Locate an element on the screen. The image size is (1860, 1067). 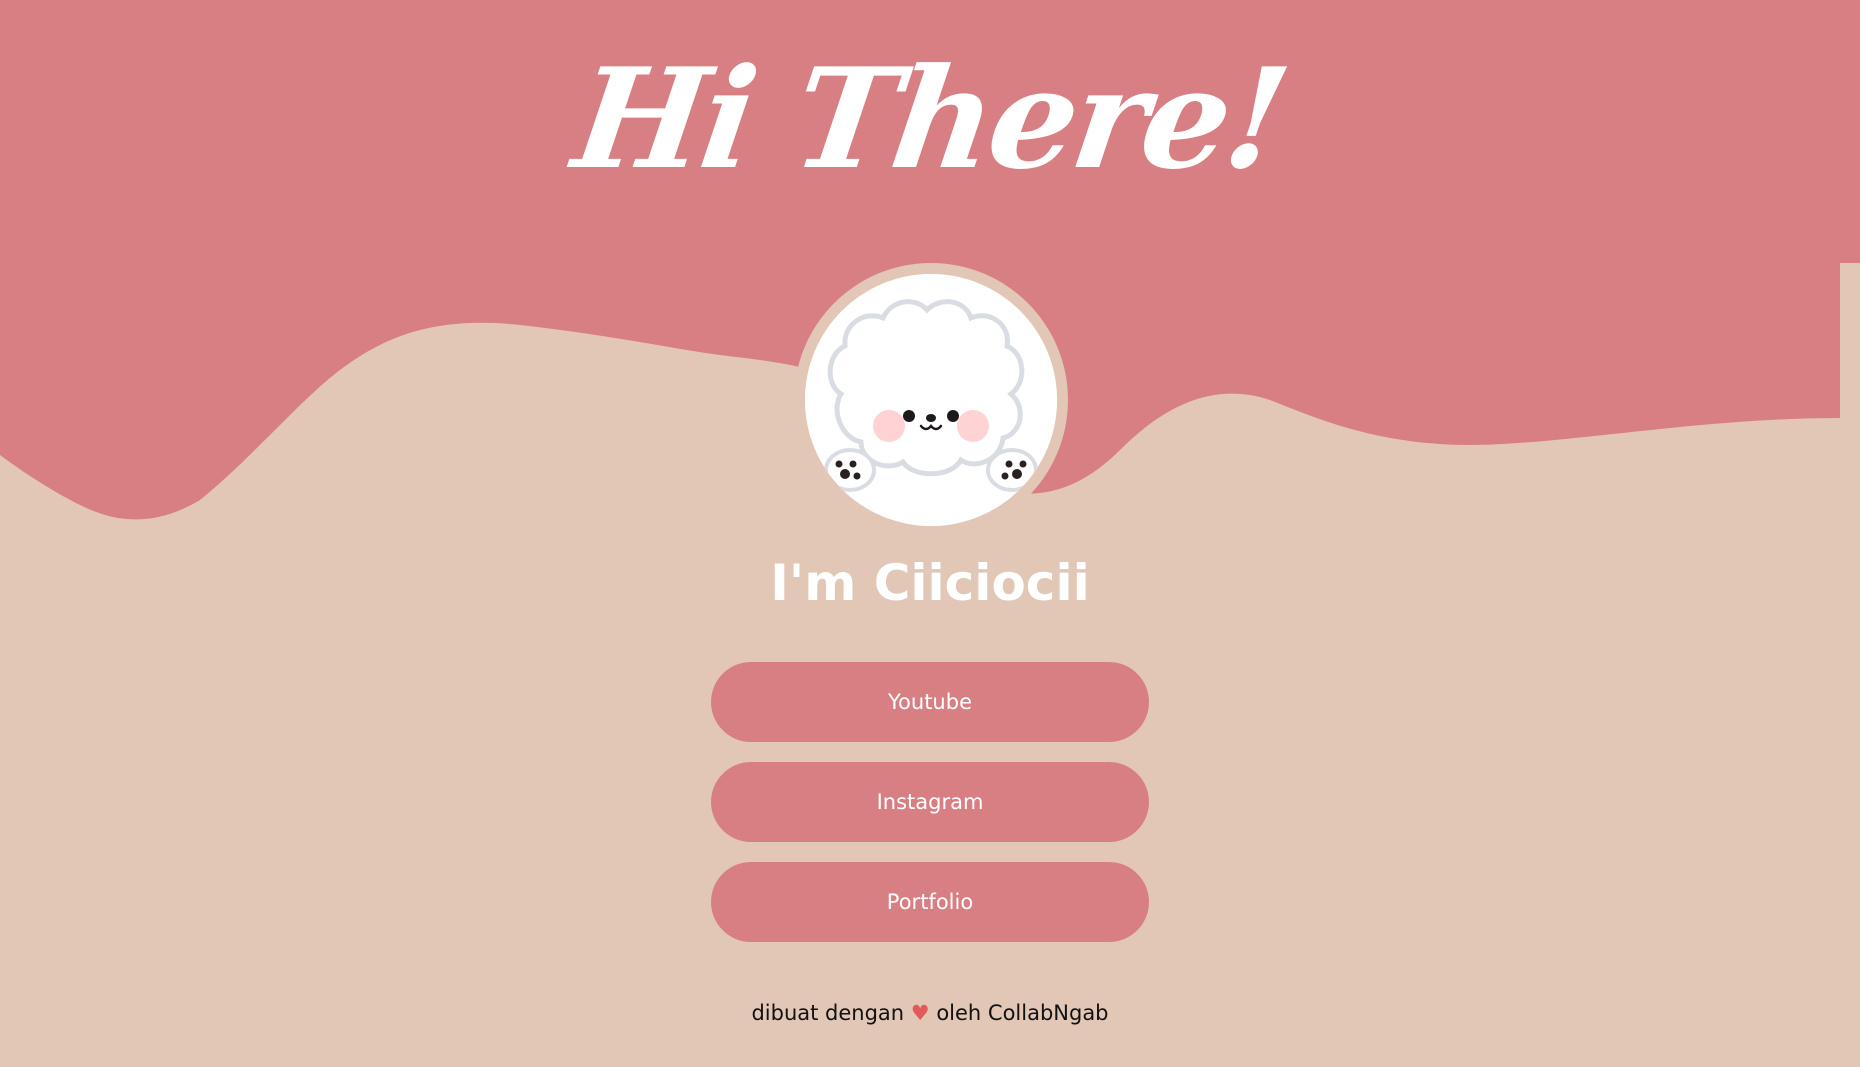
profile-name: I'm Ciiciocii is located at coordinates (930, 583).